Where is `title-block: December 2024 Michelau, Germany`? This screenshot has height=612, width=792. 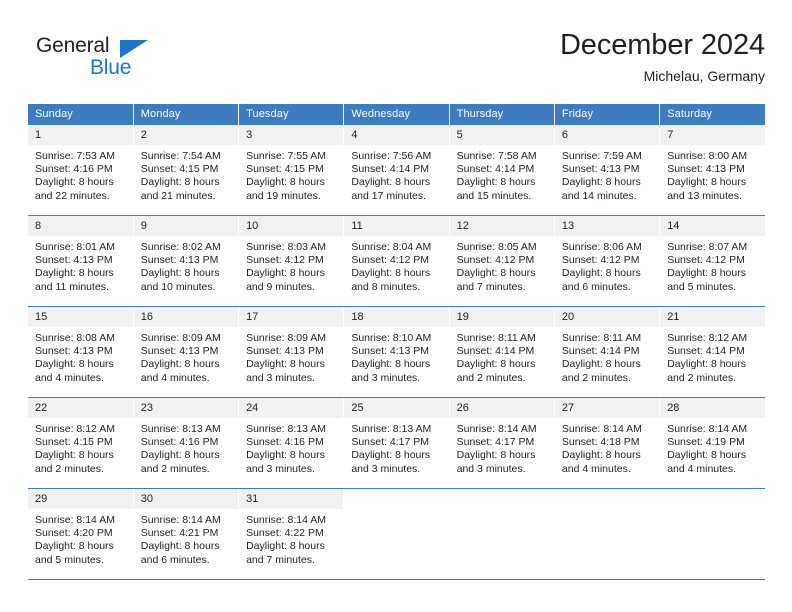 title-block: December 2024 Michelau, Germany is located at coordinates (662, 57).